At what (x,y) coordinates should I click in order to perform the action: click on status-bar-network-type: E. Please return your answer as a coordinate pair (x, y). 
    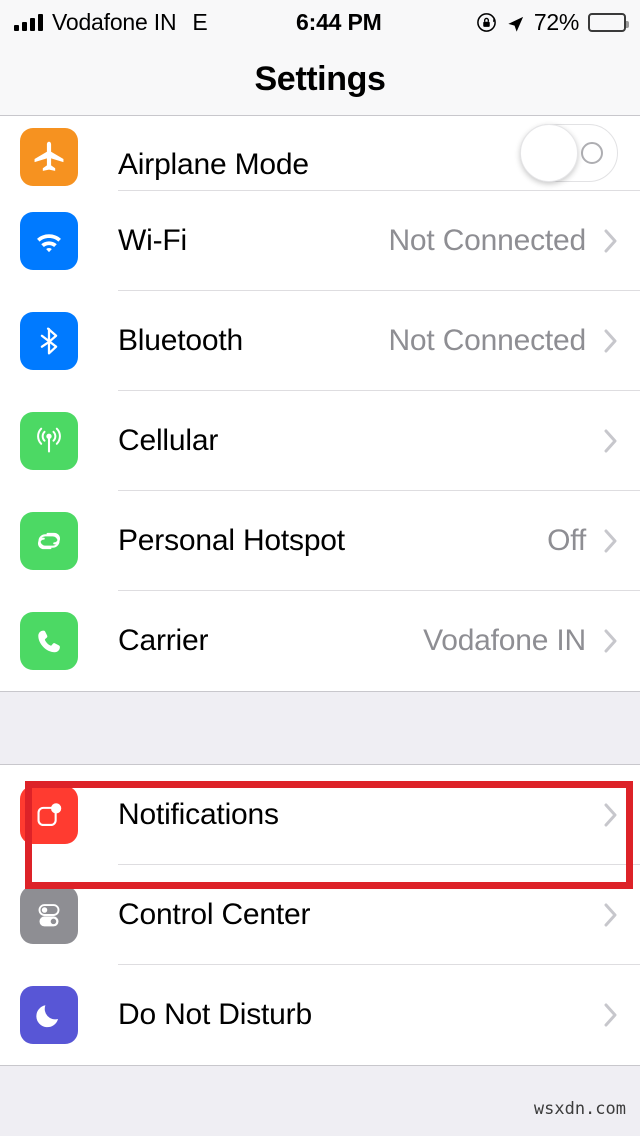
    Looking at the image, I should click on (200, 21).